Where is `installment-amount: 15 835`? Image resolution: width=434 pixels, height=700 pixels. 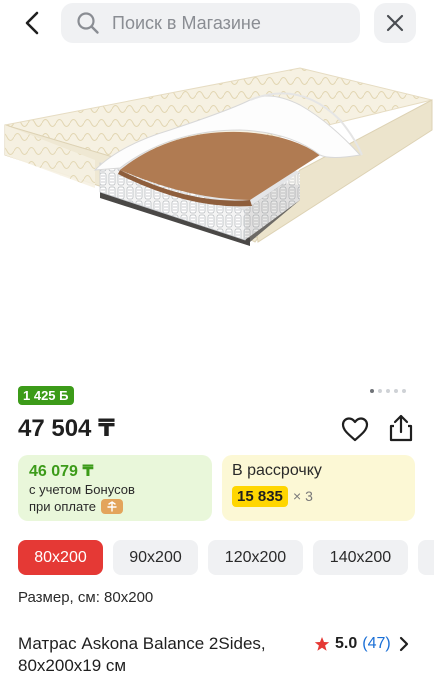
installment-amount: 15 835 is located at coordinates (260, 496).